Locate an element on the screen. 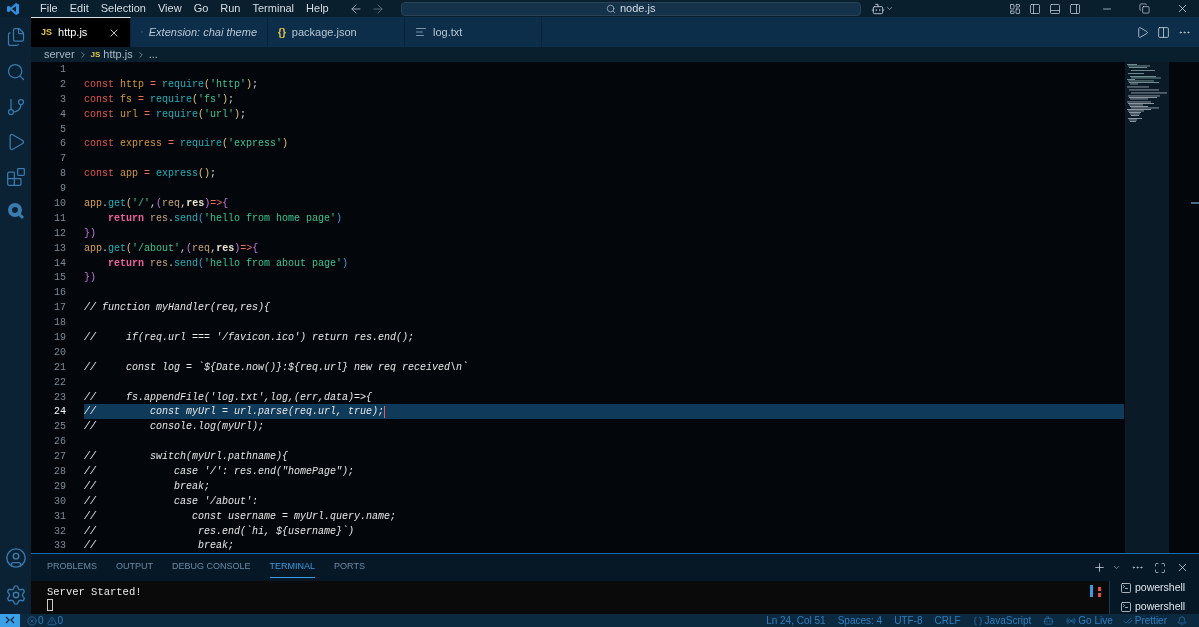 The width and height of the screenshot is (1199, 627). panel-tab: DEBUG CONSOLE is located at coordinates (211, 567).